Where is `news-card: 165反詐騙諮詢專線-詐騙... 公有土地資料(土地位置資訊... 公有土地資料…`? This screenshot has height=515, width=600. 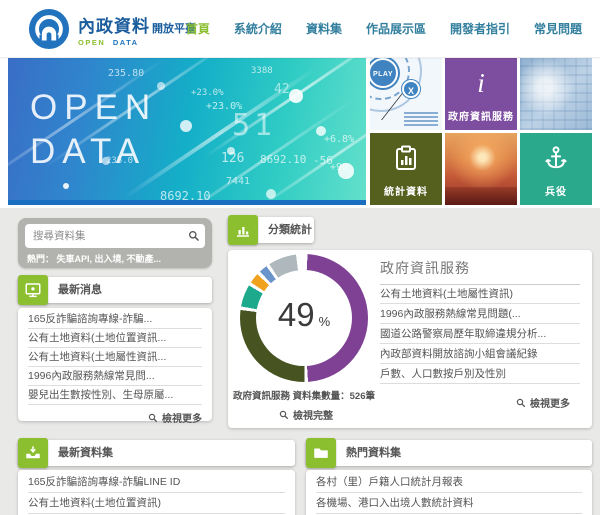 news-card: 165反詐騙諮詢專線-詐騙... 公有土地資料(土地位置資訊... 公有土地資料… is located at coordinates (115, 366).